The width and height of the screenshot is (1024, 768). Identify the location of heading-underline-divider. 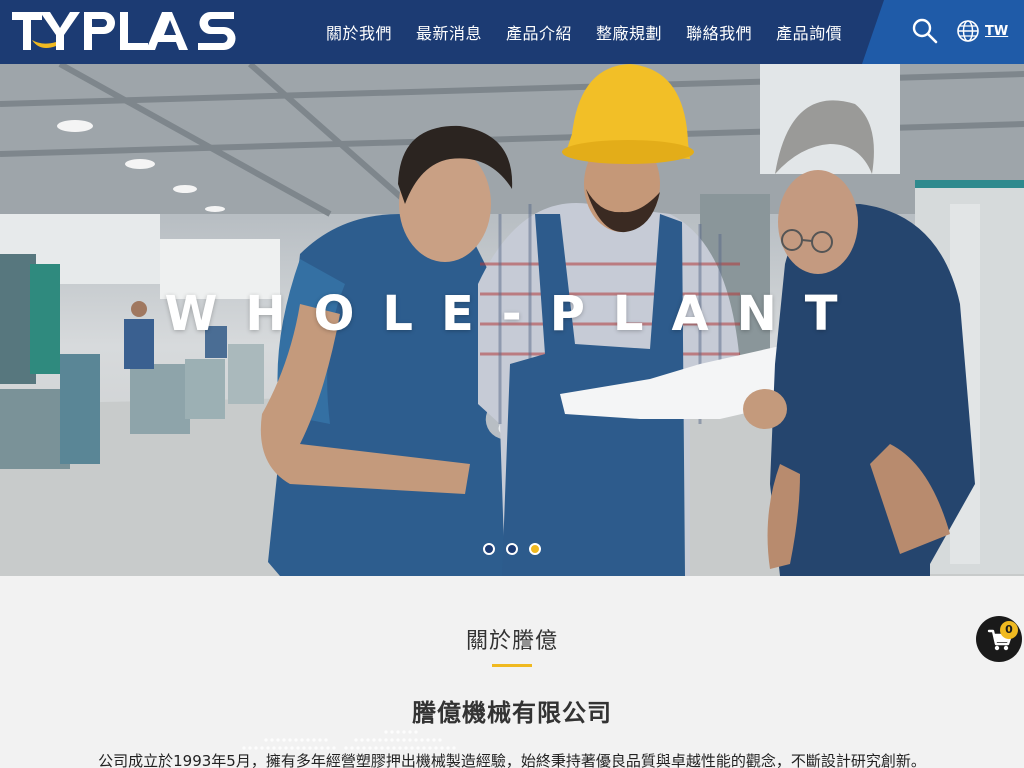
(512, 665).